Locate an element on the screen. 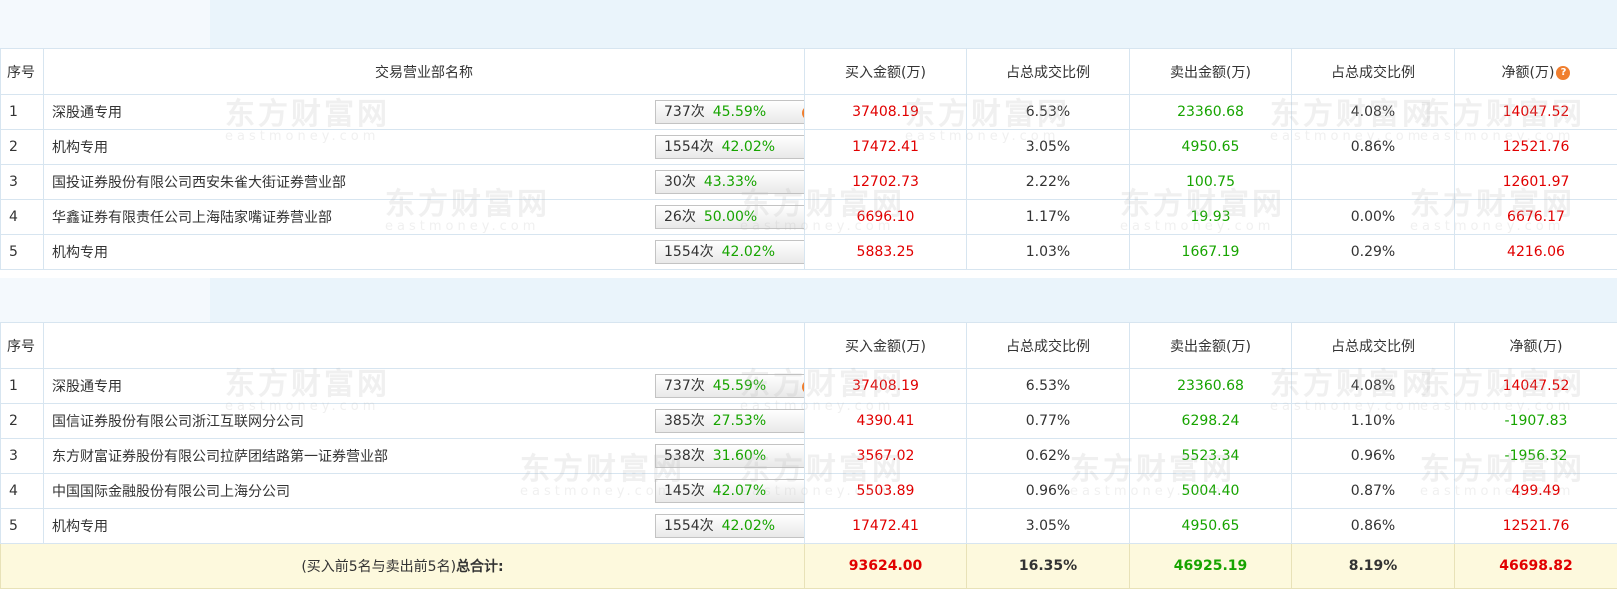 This screenshot has width=1617, height=594. buy-amount: 5883.25 is located at coordinates (885, 252).